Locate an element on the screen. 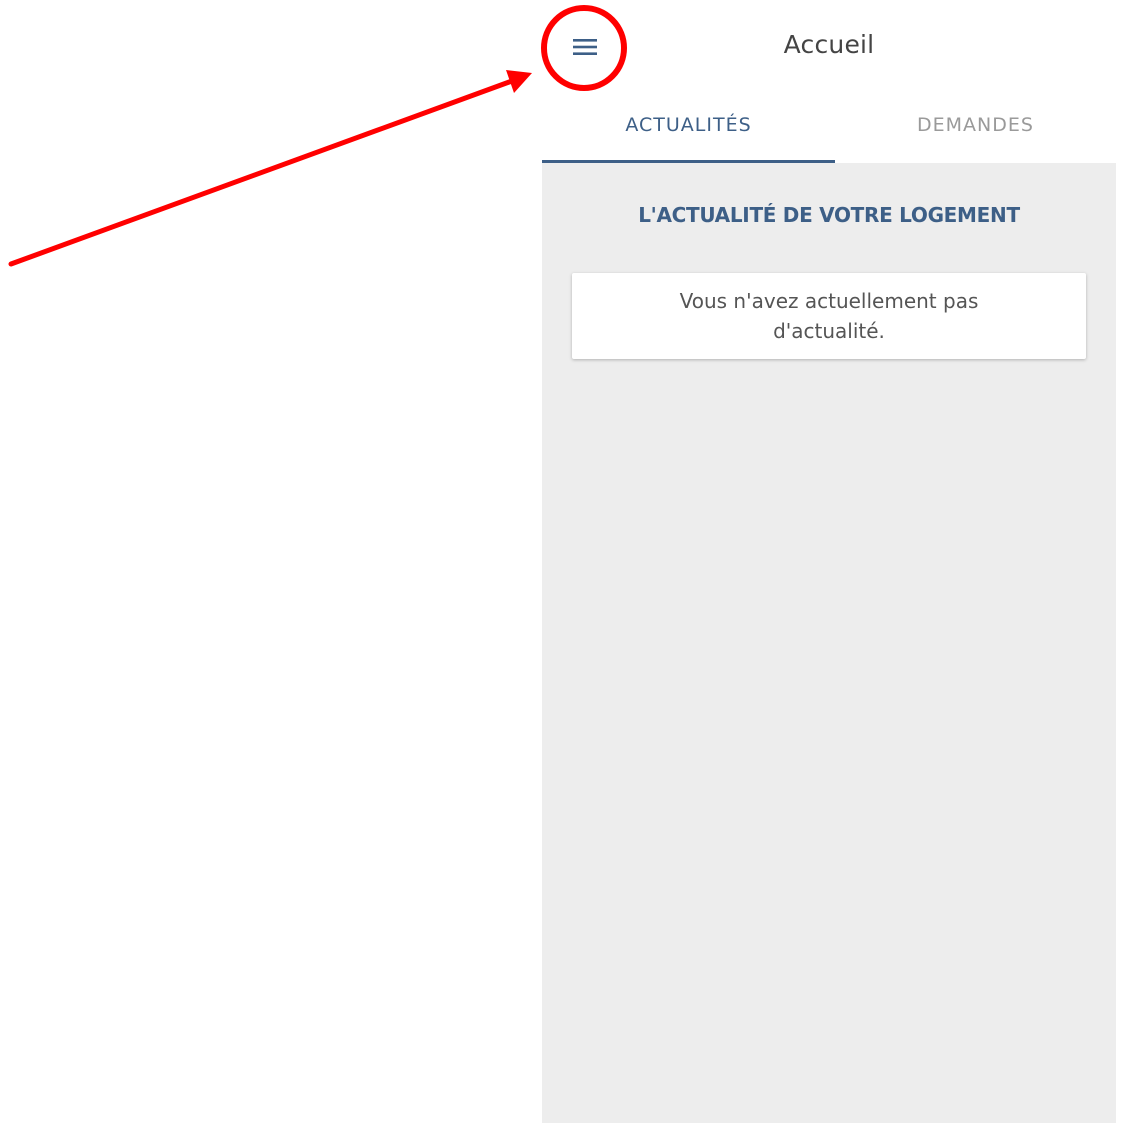  annotation-arrow-line is located at coordinates (261, 172).